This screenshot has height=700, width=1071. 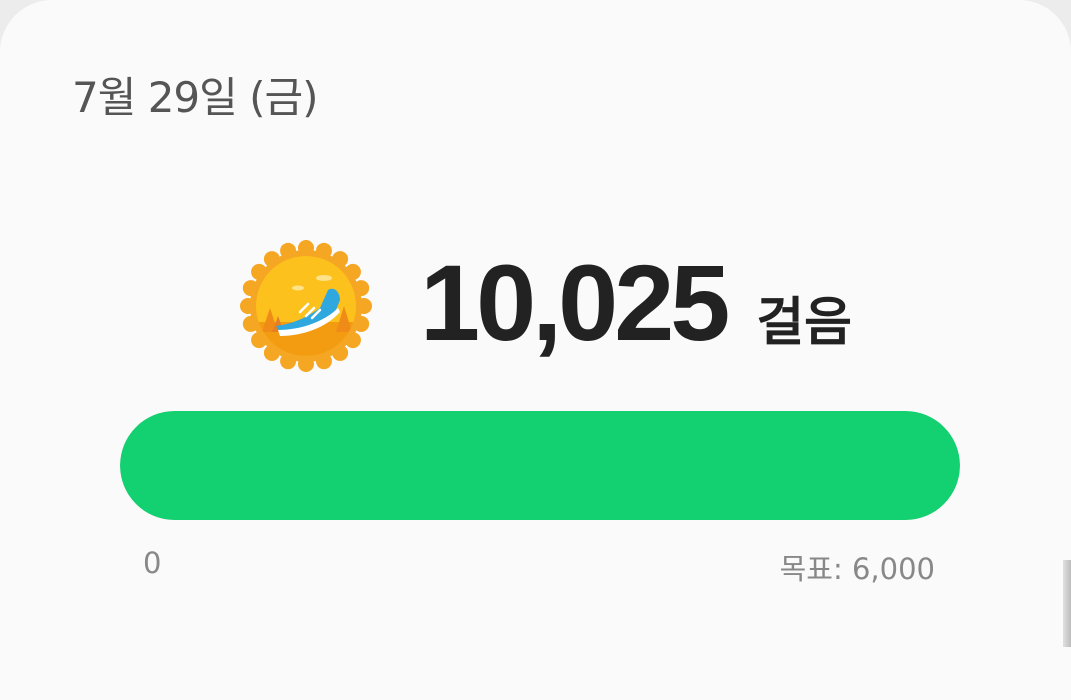 I want to click on progress-goal-label: 목표: 6,000, so click(x=857, y=569).